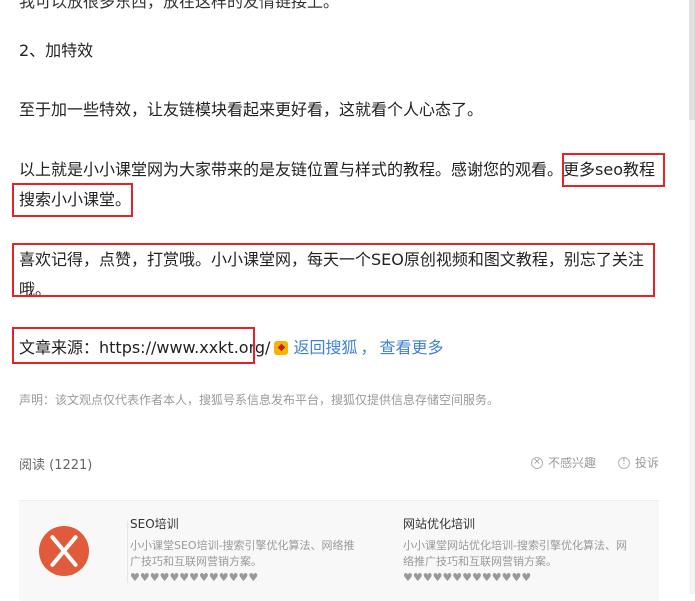 The width and height of the screenshot is (695, 601). What do you see at coordinates (331, 259) in the screenshot?
I see `paragraph-follow-line1: 喜欢记得，点赞，打赏哦。小小课堂网，每天一个SEO原创视频和图文教程，别忘了关注` at bounding box center [331, 259].